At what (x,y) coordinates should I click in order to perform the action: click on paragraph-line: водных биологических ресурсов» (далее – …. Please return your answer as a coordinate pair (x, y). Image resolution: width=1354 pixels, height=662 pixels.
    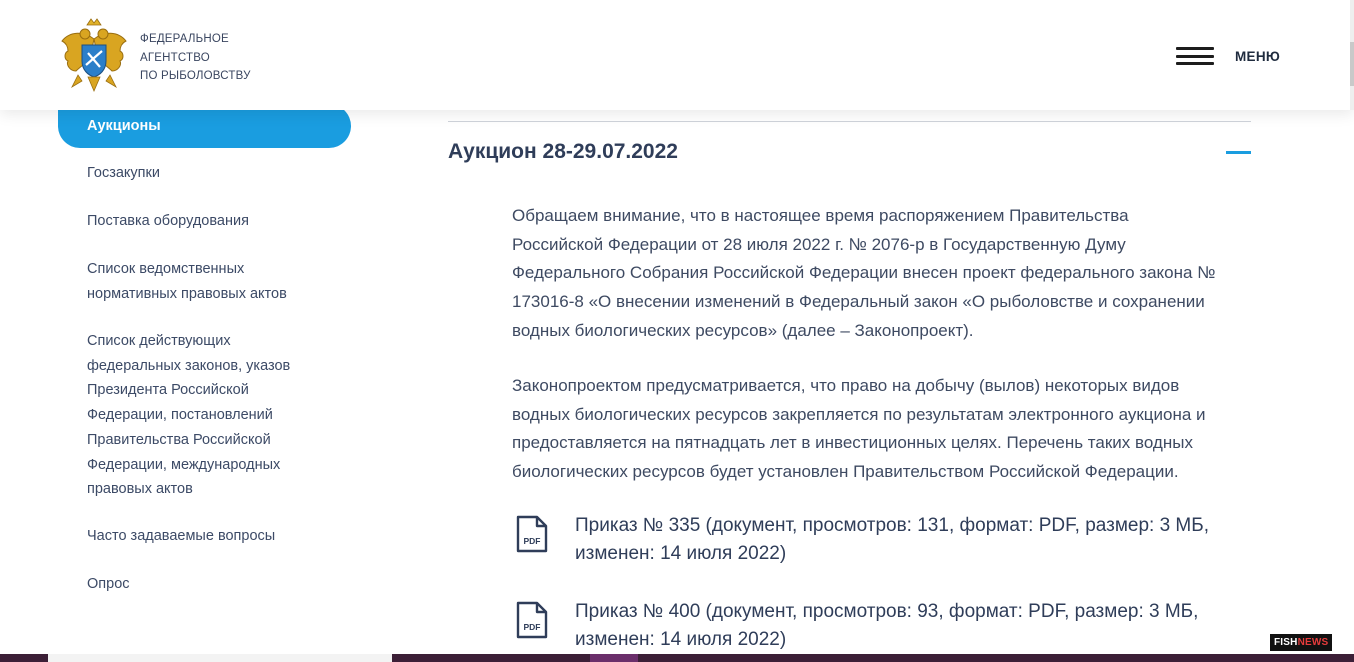
    Looking at the image, I should click on (743, 330).